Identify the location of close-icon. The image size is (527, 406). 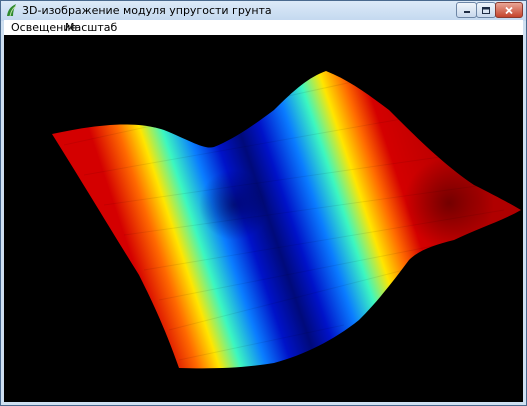
(509, 10).